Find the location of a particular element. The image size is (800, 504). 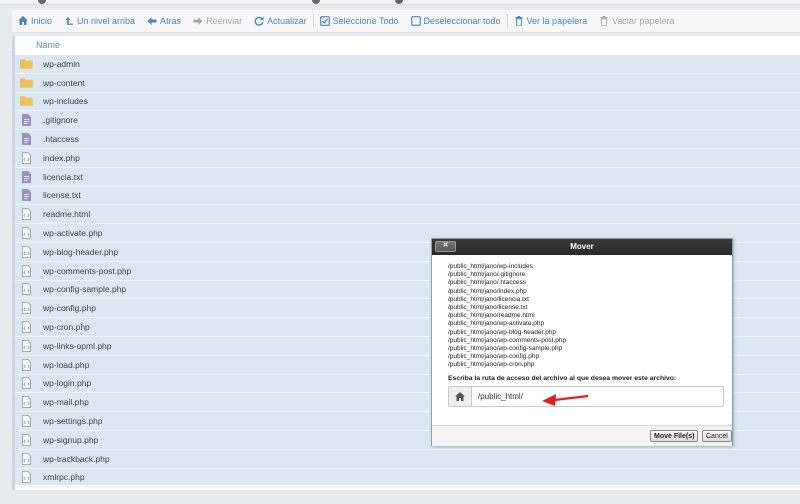

selected-path-item: /public_html/jano/wp-cron.php is located at coordinates (491, 365).